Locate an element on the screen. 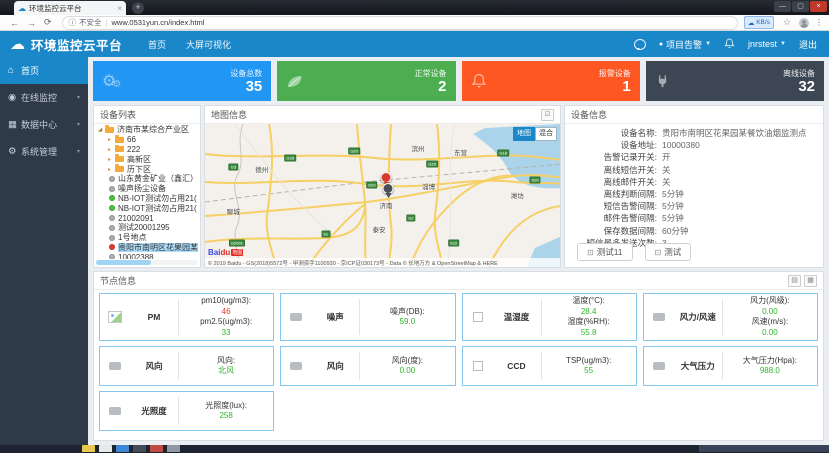 Image resolution: width=829 pixels, height=453 pixels. tree-caret-icon: ◢ is located at coordinates (101, 130).